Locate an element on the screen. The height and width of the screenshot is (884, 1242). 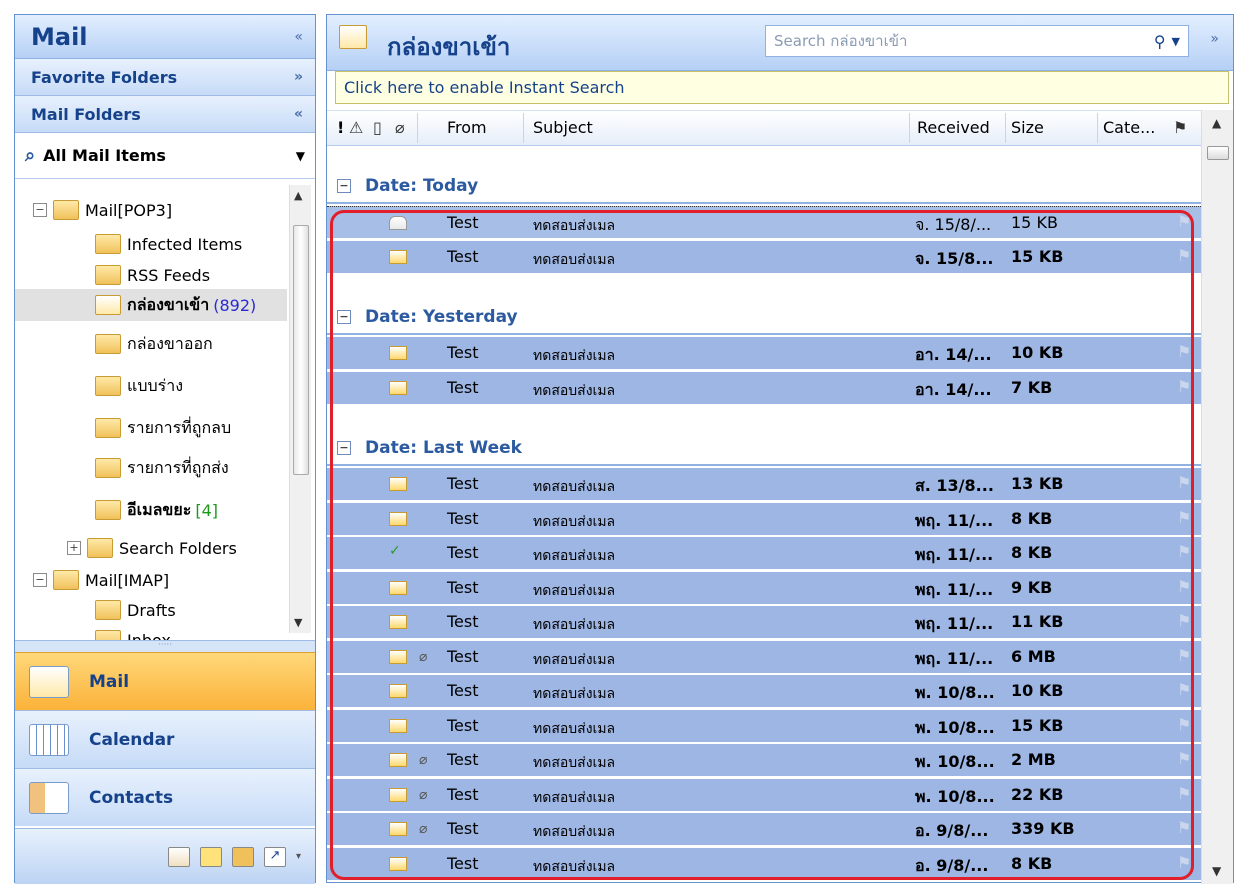
paperclip-icon: ⌀ is located at coordinates (423, 794).